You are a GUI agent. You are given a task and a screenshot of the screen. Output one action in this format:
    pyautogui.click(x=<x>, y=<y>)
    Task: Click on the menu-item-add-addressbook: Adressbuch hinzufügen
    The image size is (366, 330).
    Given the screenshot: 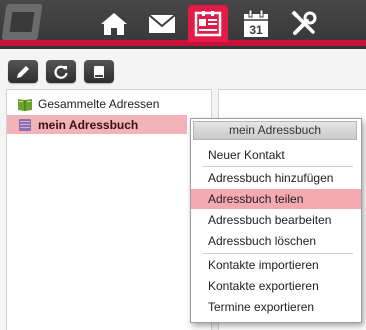 What is the action you would take?
    pyautogui.click(x=276, y=178)
    